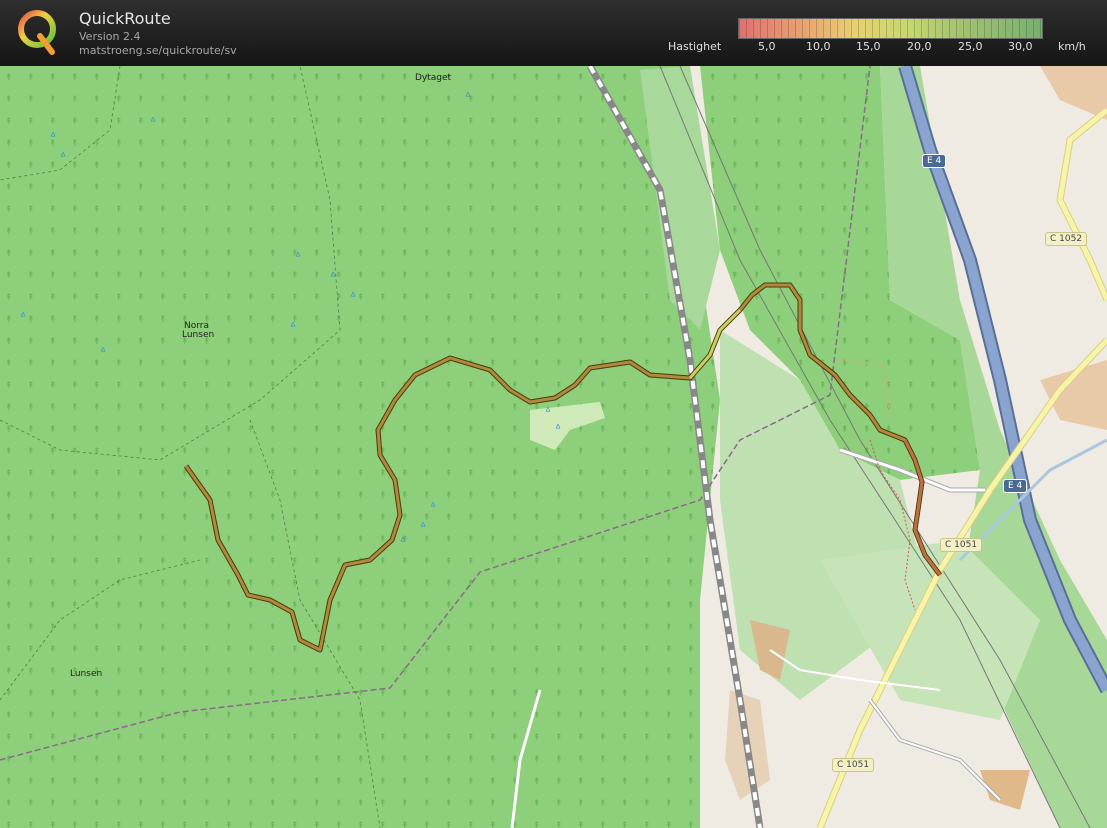 The width and height of the screenshot is (1107, 828). Describe the element at coordinates (37, 32) in the screenshot. I see `quickroute-logo-icon` at that location.